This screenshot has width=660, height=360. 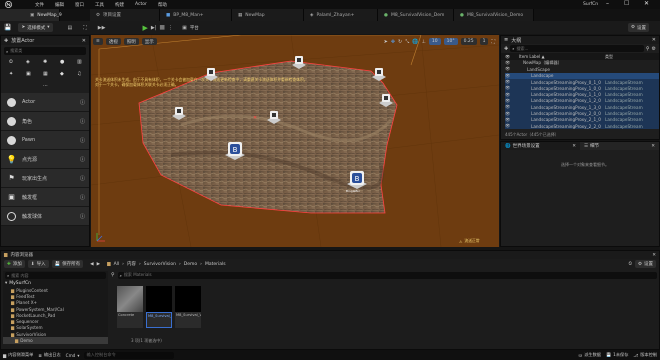 I want to click on col-type: 类型, so click(x=609, y=57).